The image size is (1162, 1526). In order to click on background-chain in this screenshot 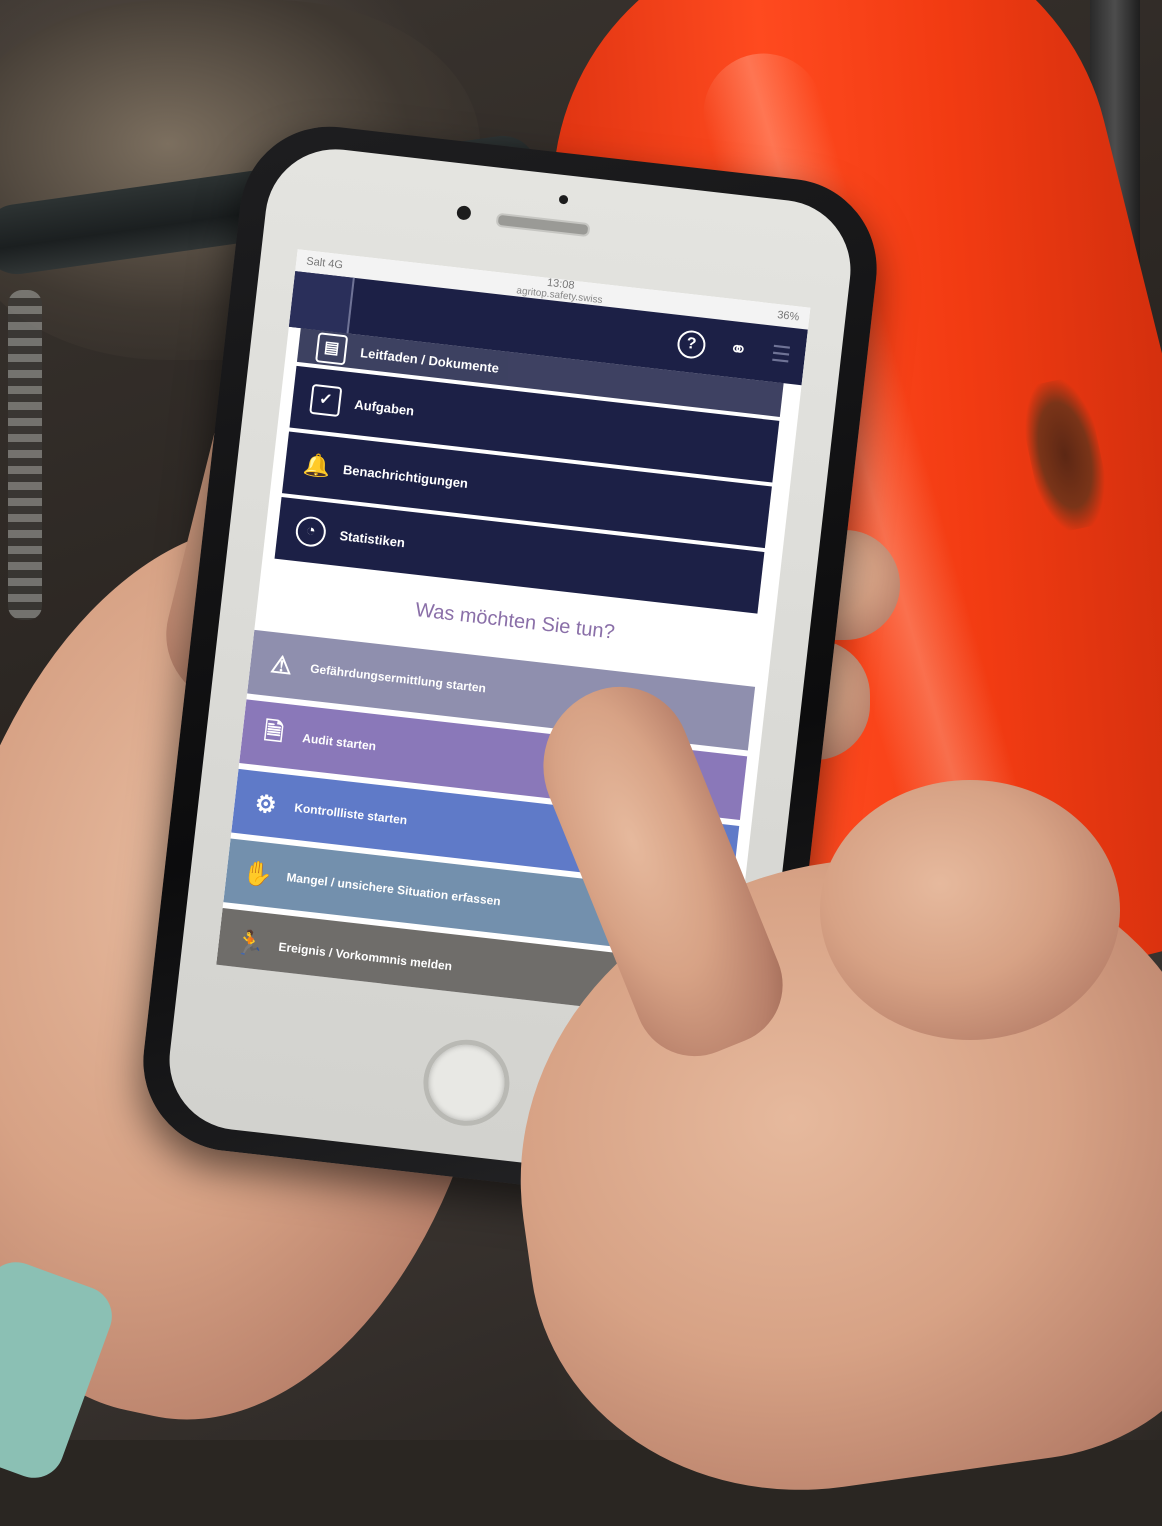, I will do `click(25, 455)`.